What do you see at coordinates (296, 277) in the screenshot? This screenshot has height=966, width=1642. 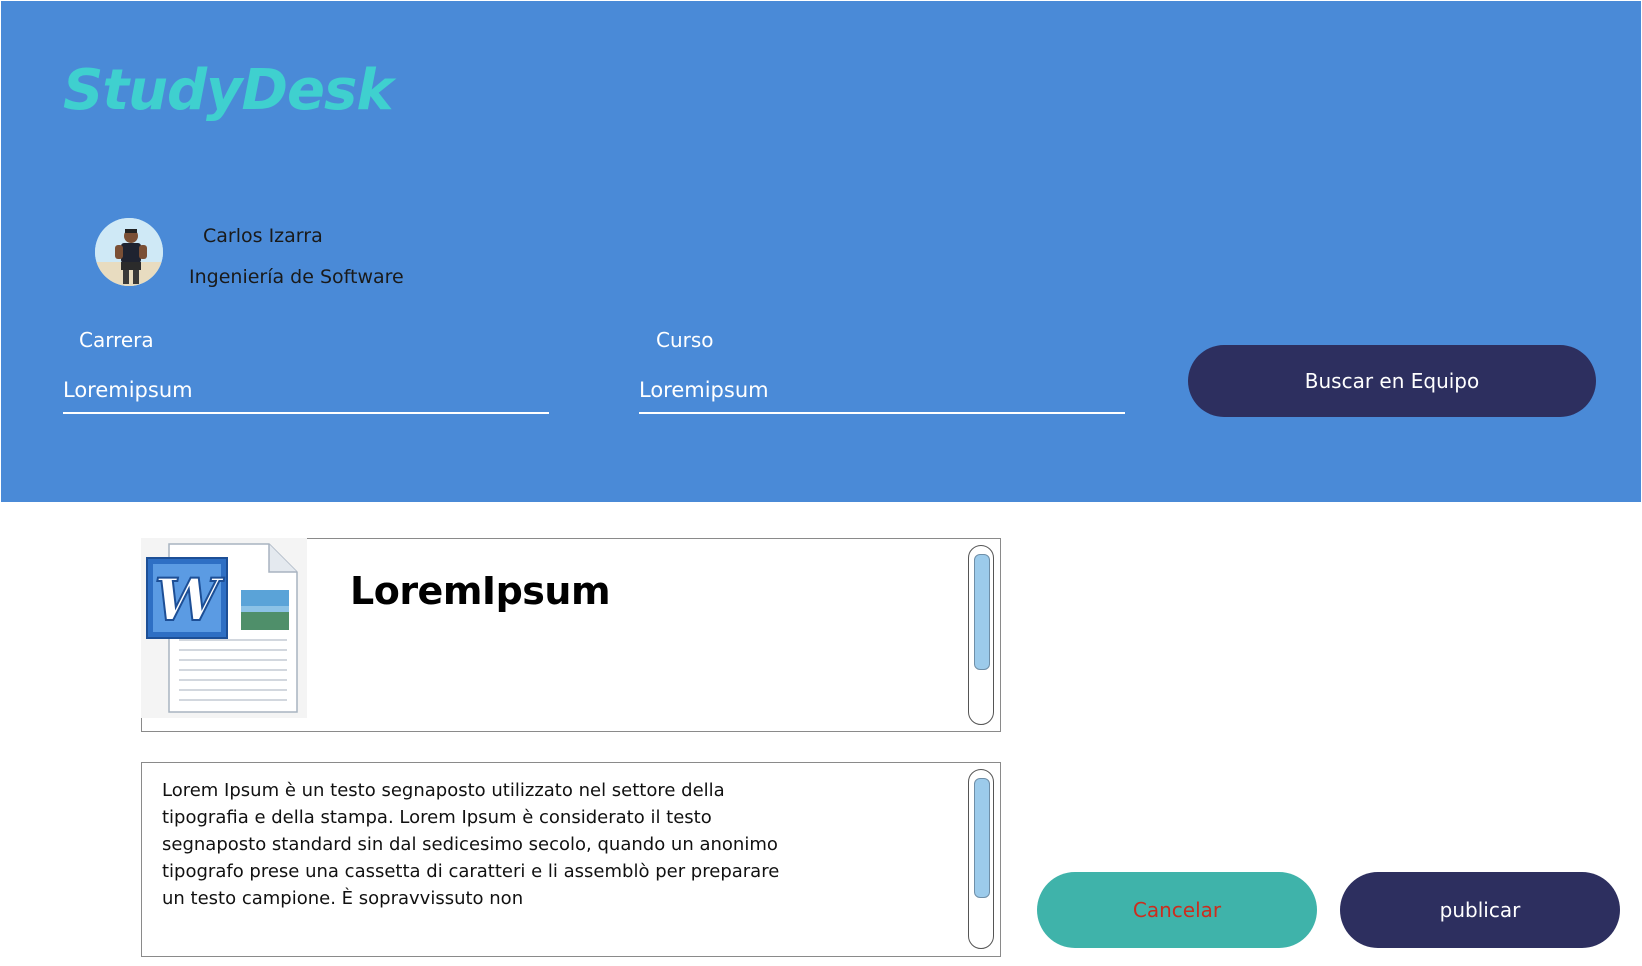 I see `user-career: Ingeniería de Software` at bounding box center [296, 277].